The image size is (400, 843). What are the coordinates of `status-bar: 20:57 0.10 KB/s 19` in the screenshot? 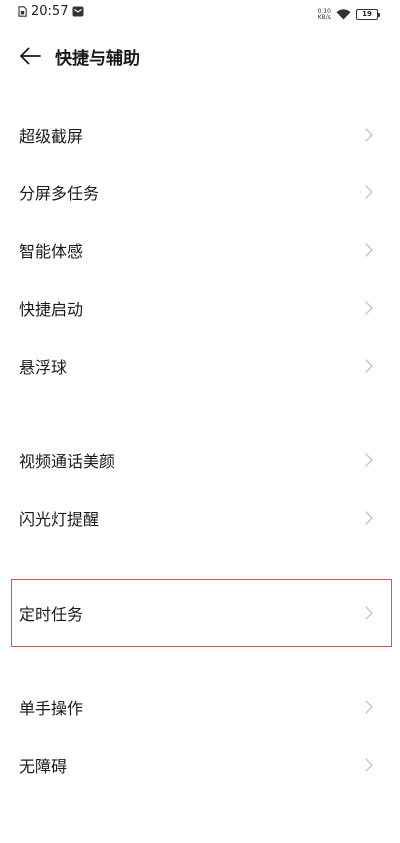 It's located at (200, 13).